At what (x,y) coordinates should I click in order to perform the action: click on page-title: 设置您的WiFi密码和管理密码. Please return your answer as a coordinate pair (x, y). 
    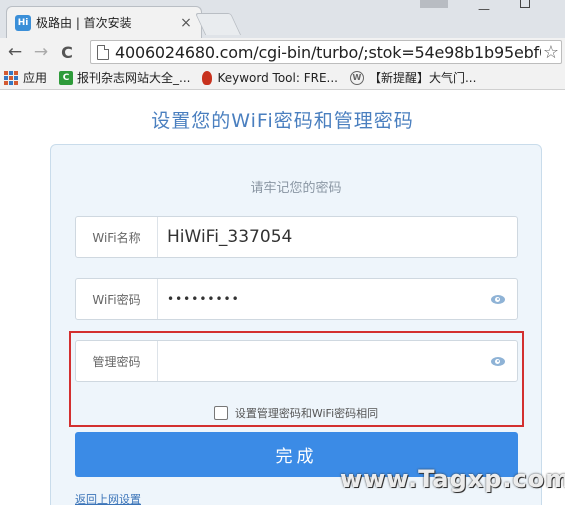
    Looking at the image, I should click on (282, 121).